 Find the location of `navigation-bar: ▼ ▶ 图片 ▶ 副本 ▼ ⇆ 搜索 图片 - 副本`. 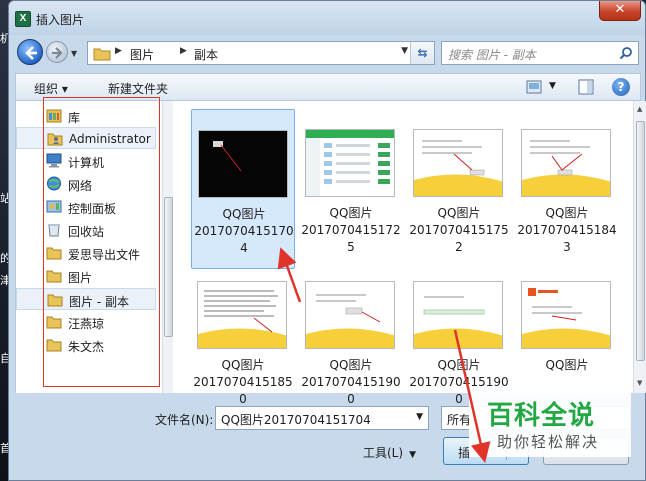

navigation-bar: ▼ ▶ 图片 ▶ 副本 ▼ ⇆ 搜索 图片 - 副本 is located at coordinates (327, 53).